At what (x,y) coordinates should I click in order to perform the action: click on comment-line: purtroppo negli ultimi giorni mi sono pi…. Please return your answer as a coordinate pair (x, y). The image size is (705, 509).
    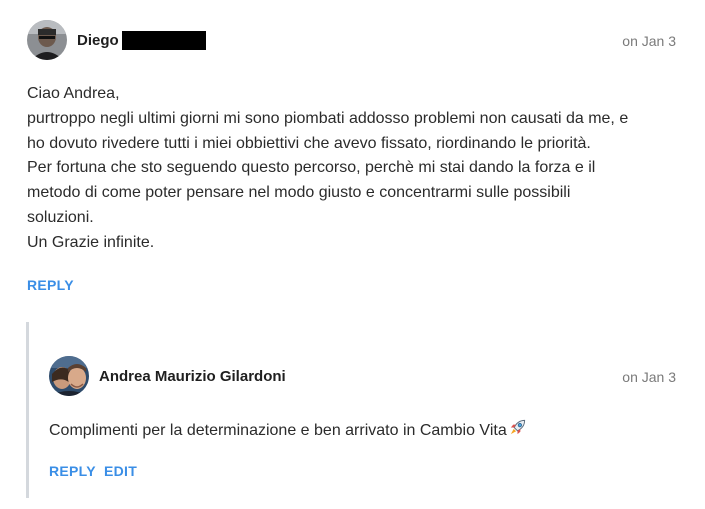
    Looking at the image, I should click on (328, 118).